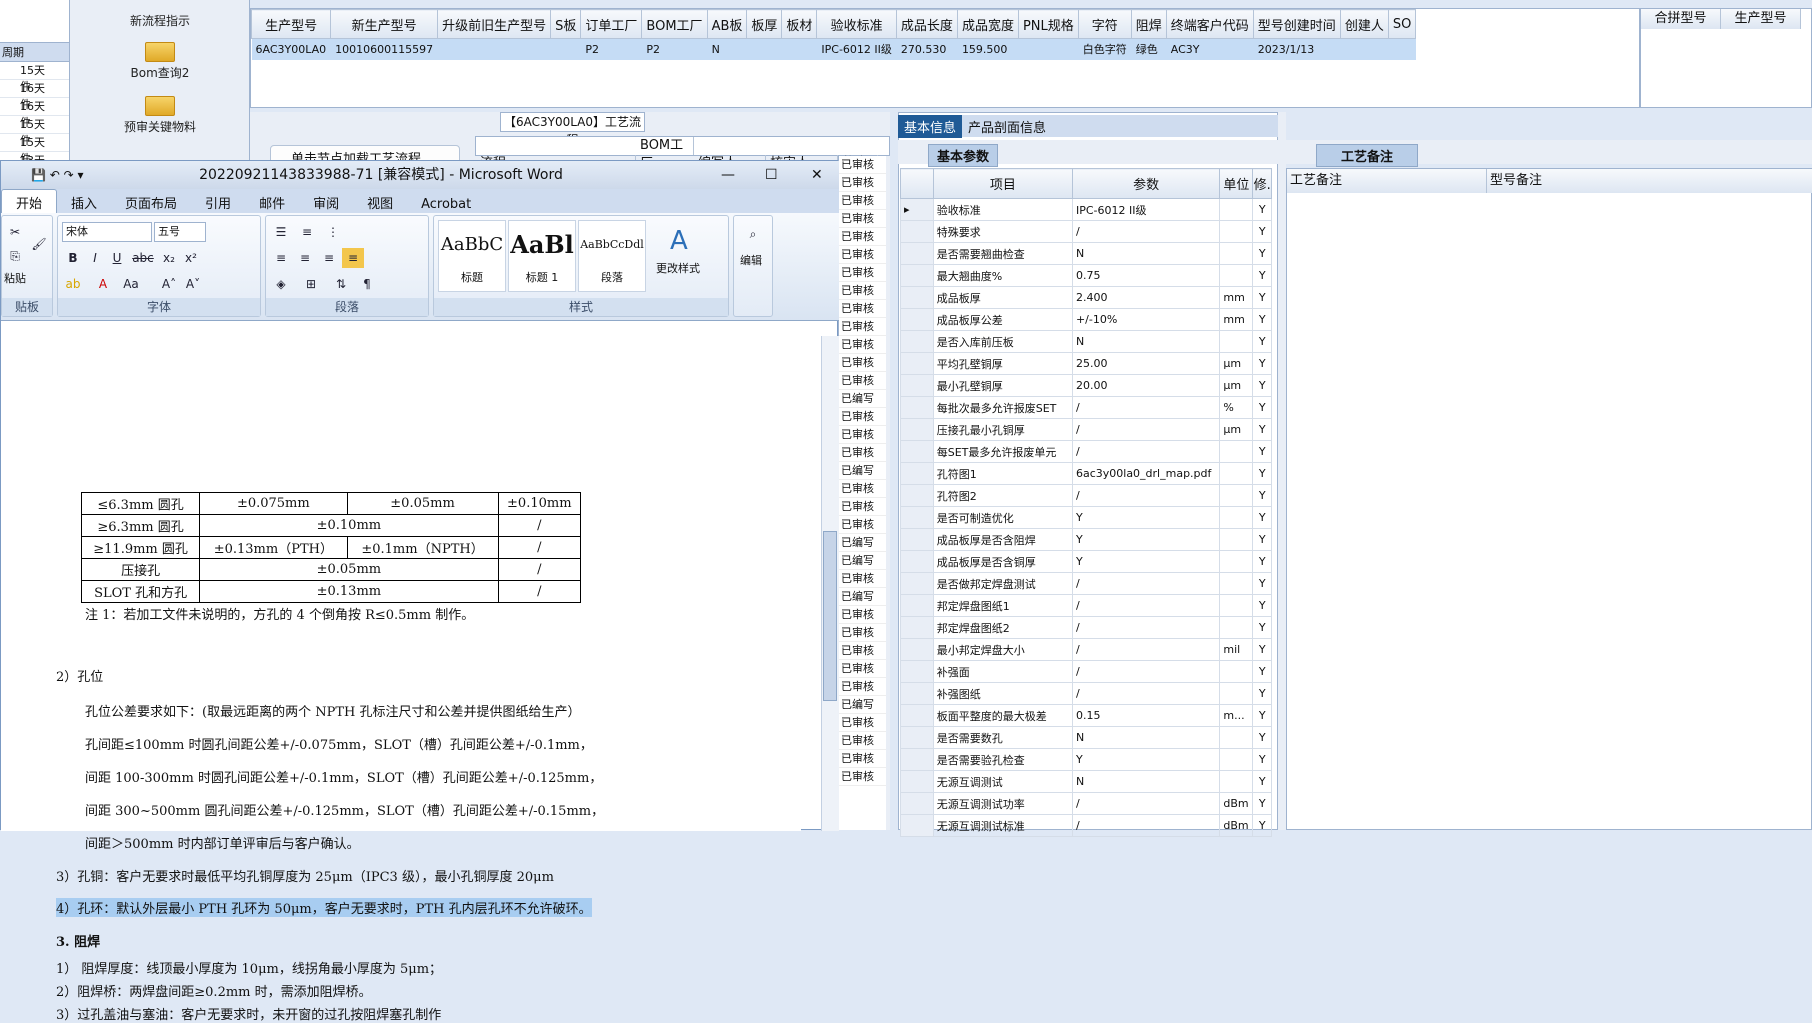  Describe the element at coordinates (1209, 24) in the screenshot. I see `column-header: 终端客户代码` at that location.